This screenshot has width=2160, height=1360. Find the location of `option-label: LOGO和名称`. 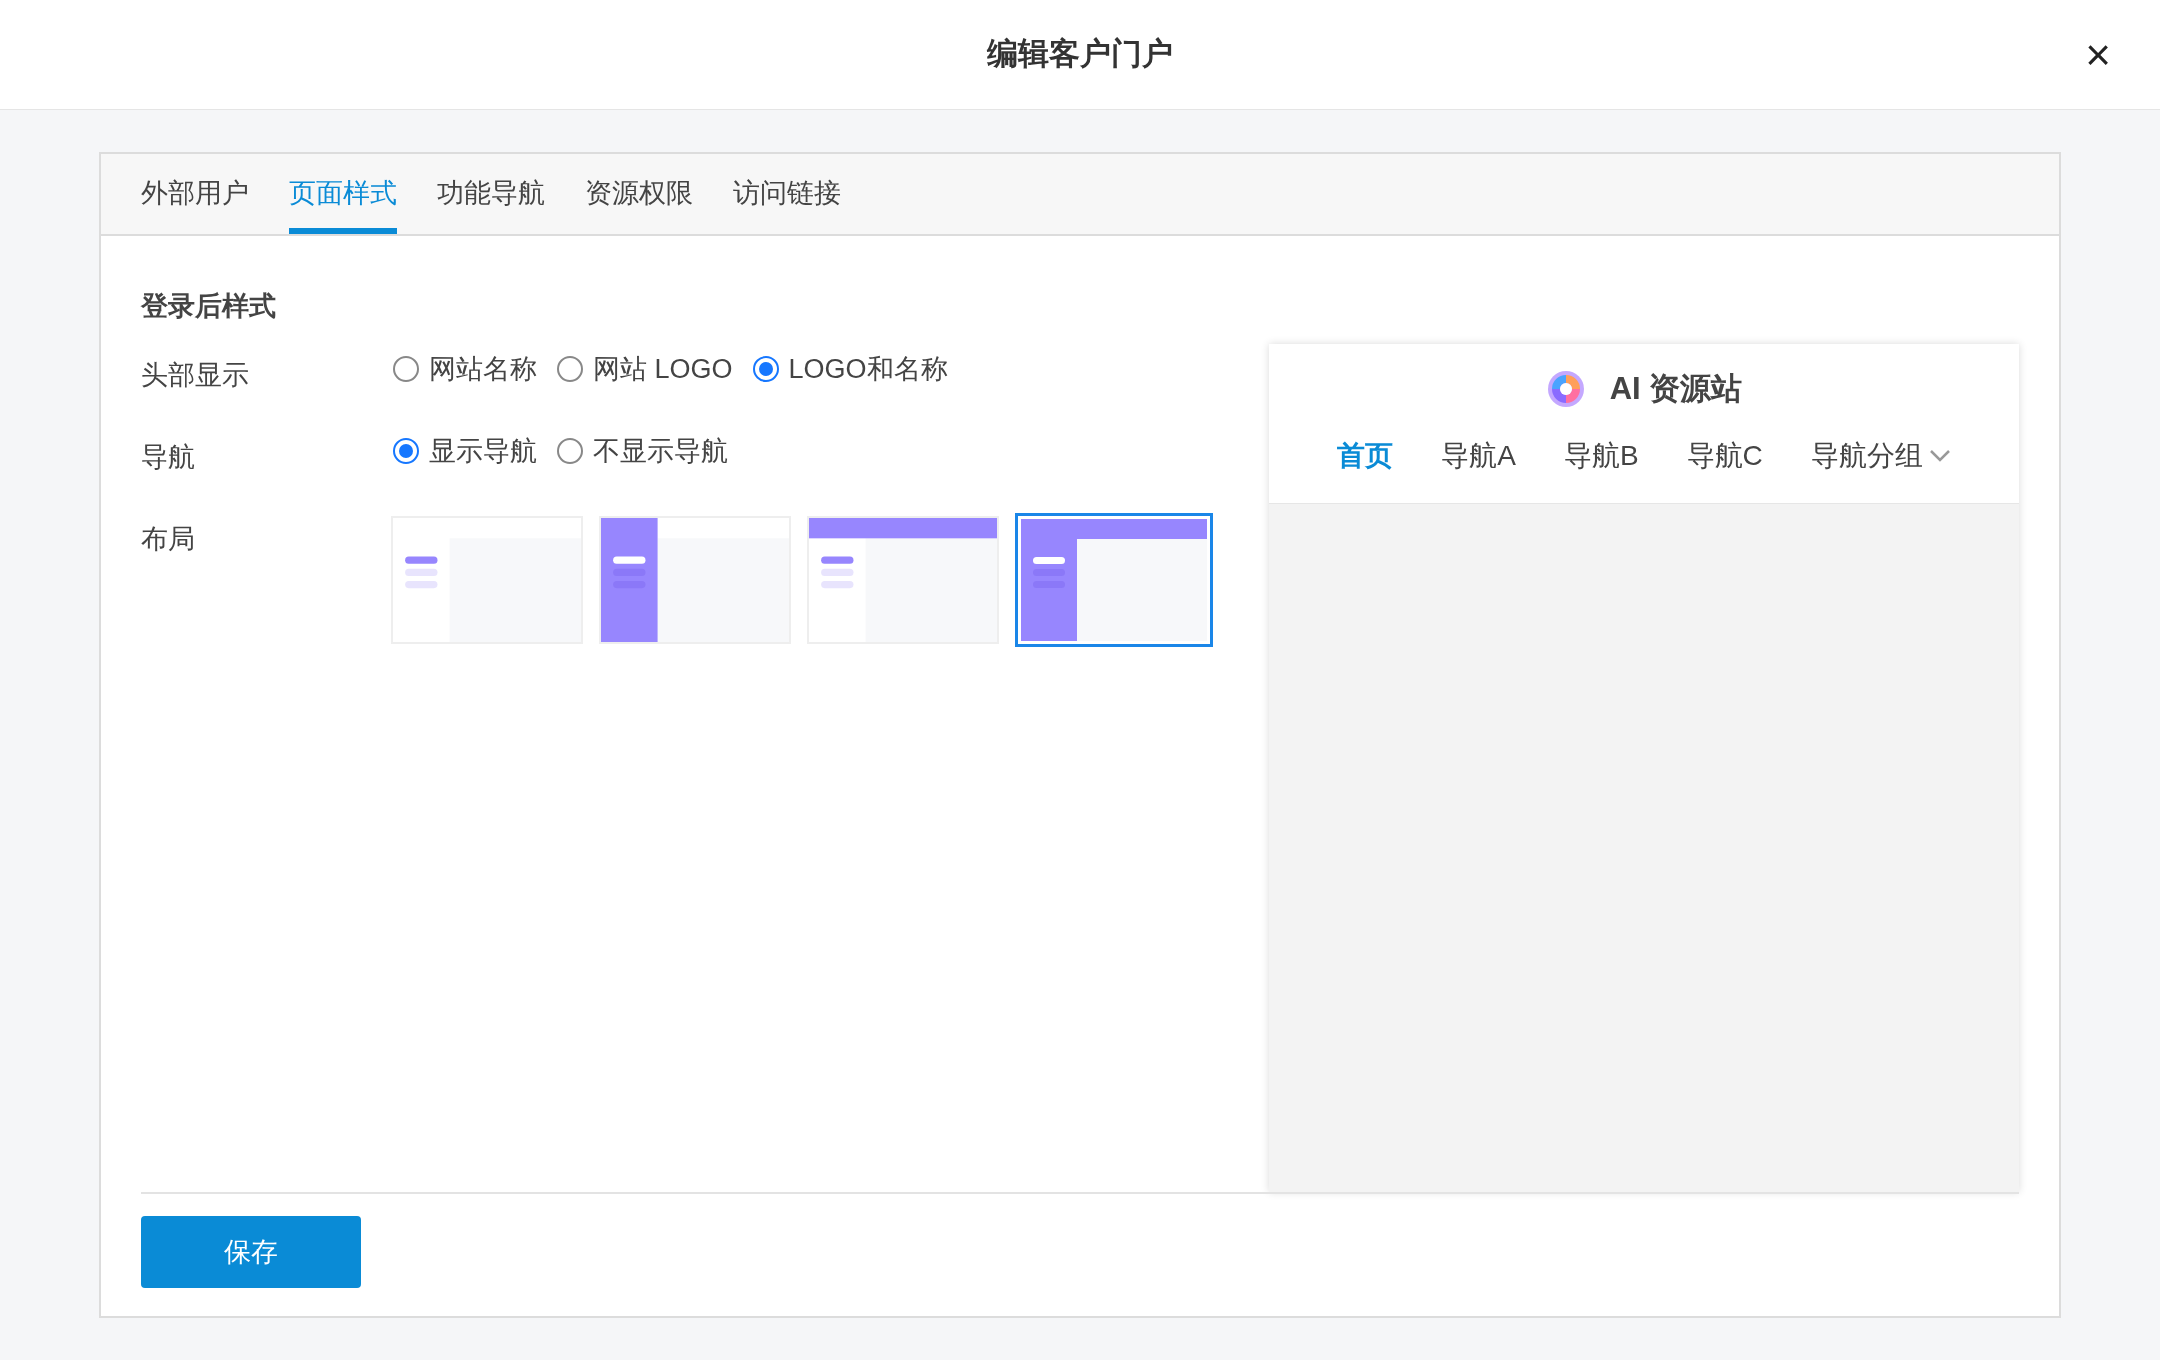

option-label: LOGO和名称 is located at coordinates (868, 369).